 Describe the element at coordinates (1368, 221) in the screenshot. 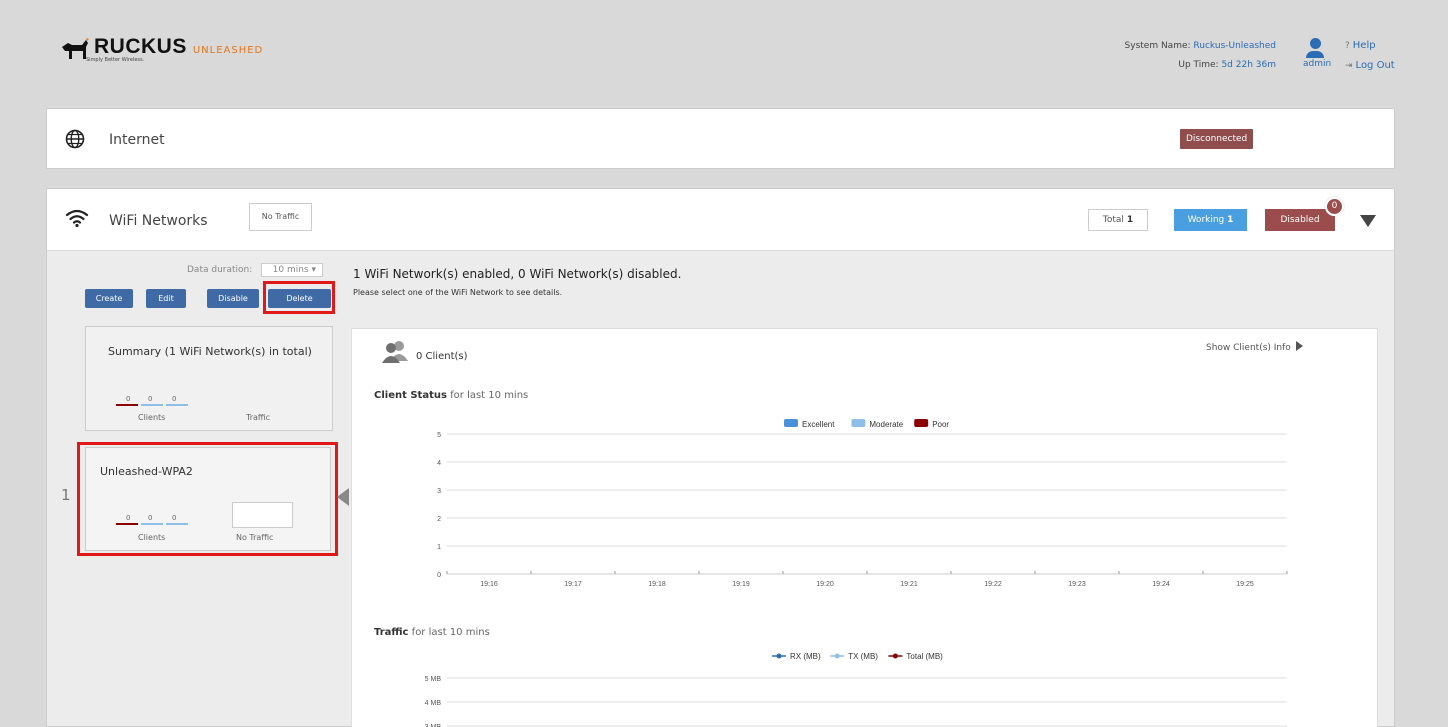

I see `collapse-arrow-icon` at that location.